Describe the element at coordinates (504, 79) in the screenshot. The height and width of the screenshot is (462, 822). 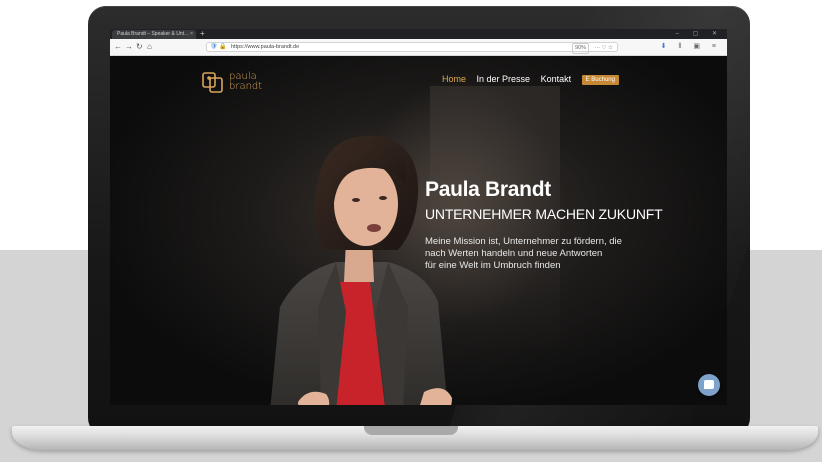
I see `nav-press: In der Presse` at that location.